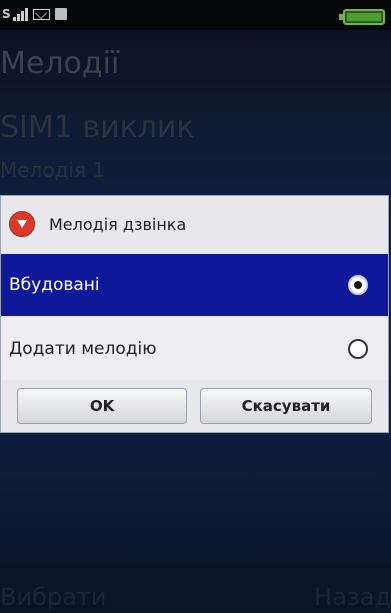  Describe the element at coordinates (195, 15) in the screenshot. I see `status-bar: S` at that location.